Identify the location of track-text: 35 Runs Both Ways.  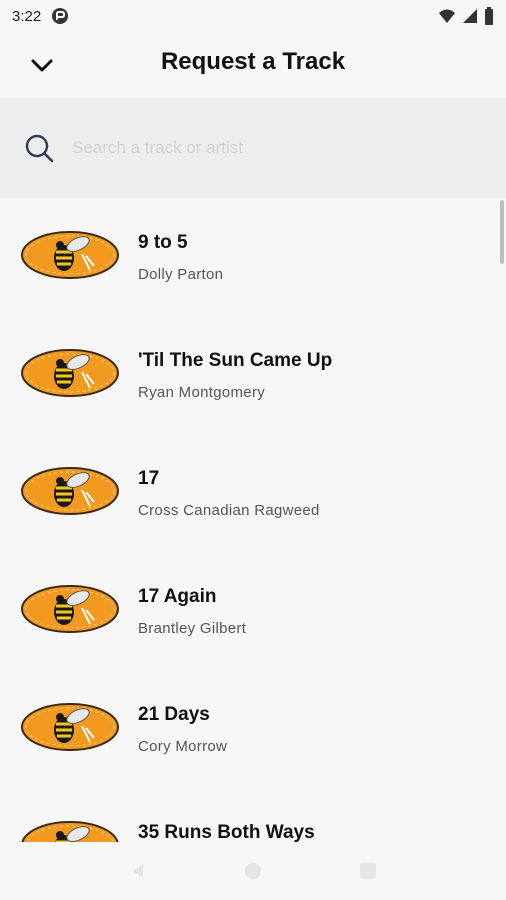
(226, 832).